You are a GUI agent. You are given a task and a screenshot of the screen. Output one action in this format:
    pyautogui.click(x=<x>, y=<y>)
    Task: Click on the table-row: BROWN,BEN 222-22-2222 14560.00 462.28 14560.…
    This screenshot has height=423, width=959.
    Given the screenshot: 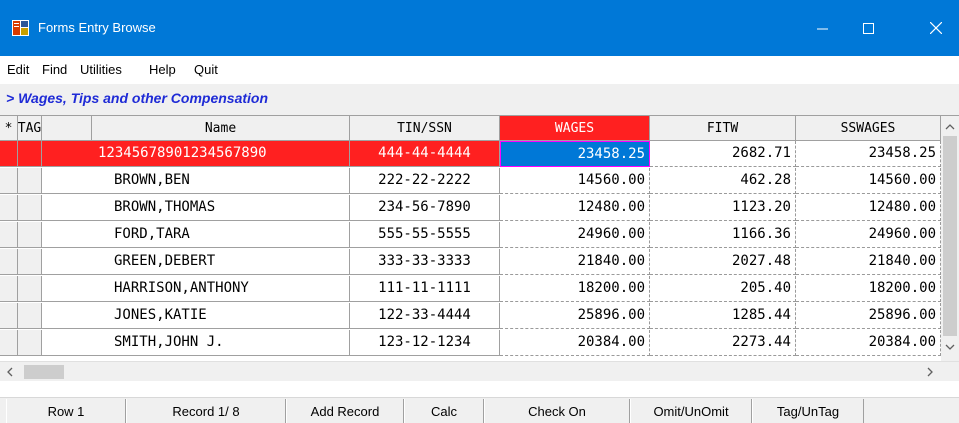 What is the action you would take?
    pyautogui.click(x=470, y=181)
    